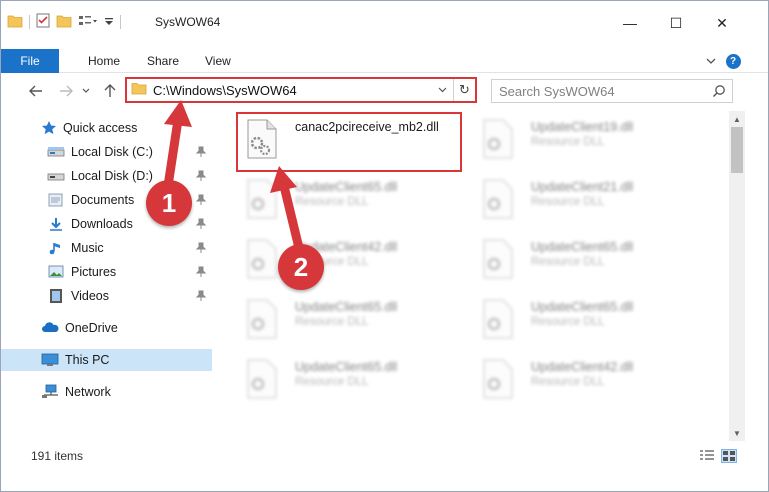 The width and height of the screenshot is (769, 492). I want to click on sidebar-item-onedrive: OneDrive, so click(126, 328).